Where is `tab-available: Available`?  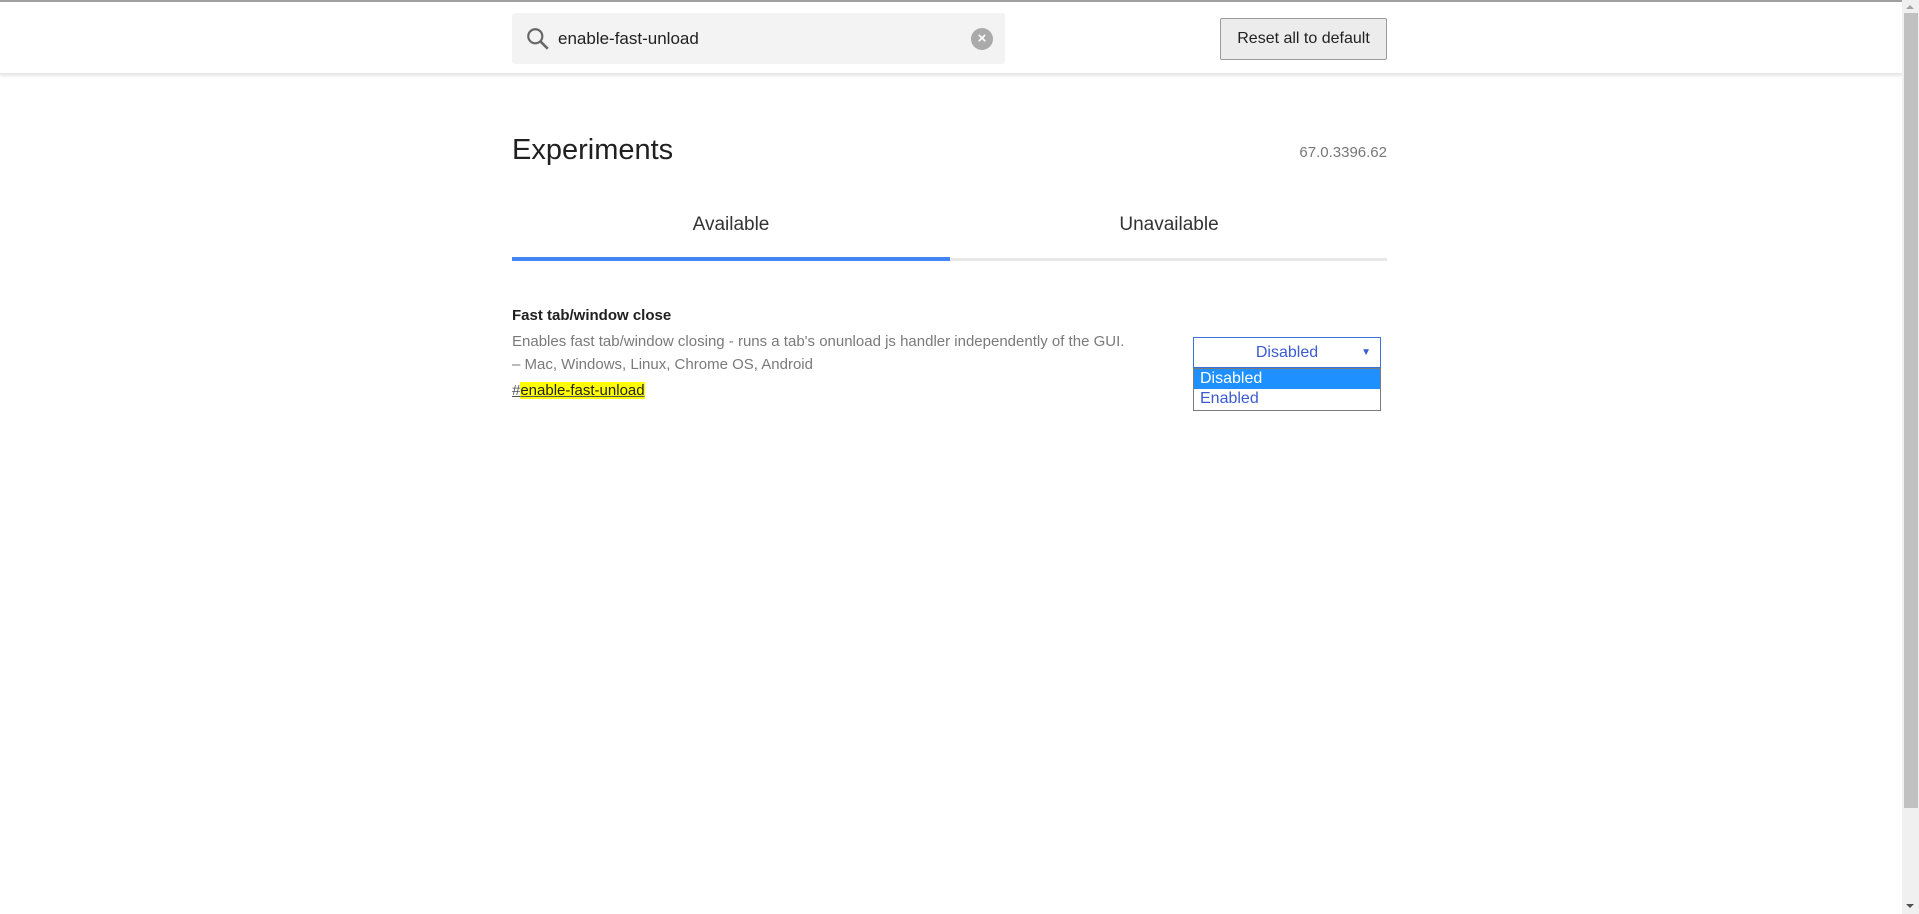
tab-available: Available is located at coordinates (731, 236).